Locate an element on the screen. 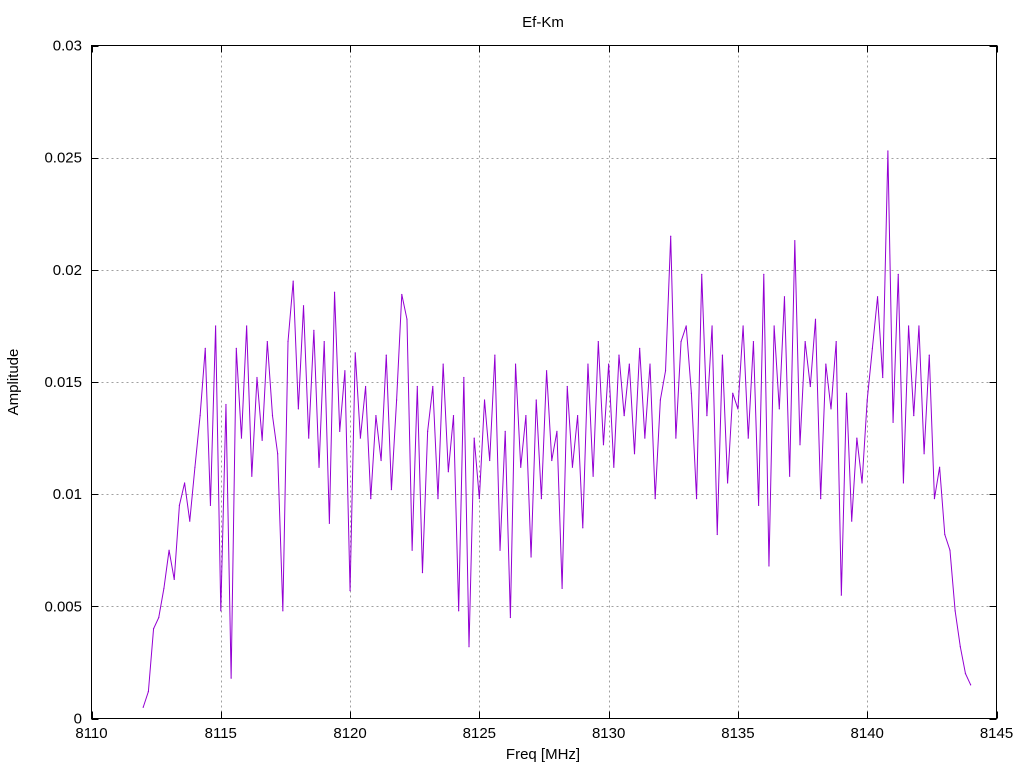 Image resolution: width=1024 pixels, height=768 pixels. x-tick-label: 8110 is located at coordinates (91, 733).